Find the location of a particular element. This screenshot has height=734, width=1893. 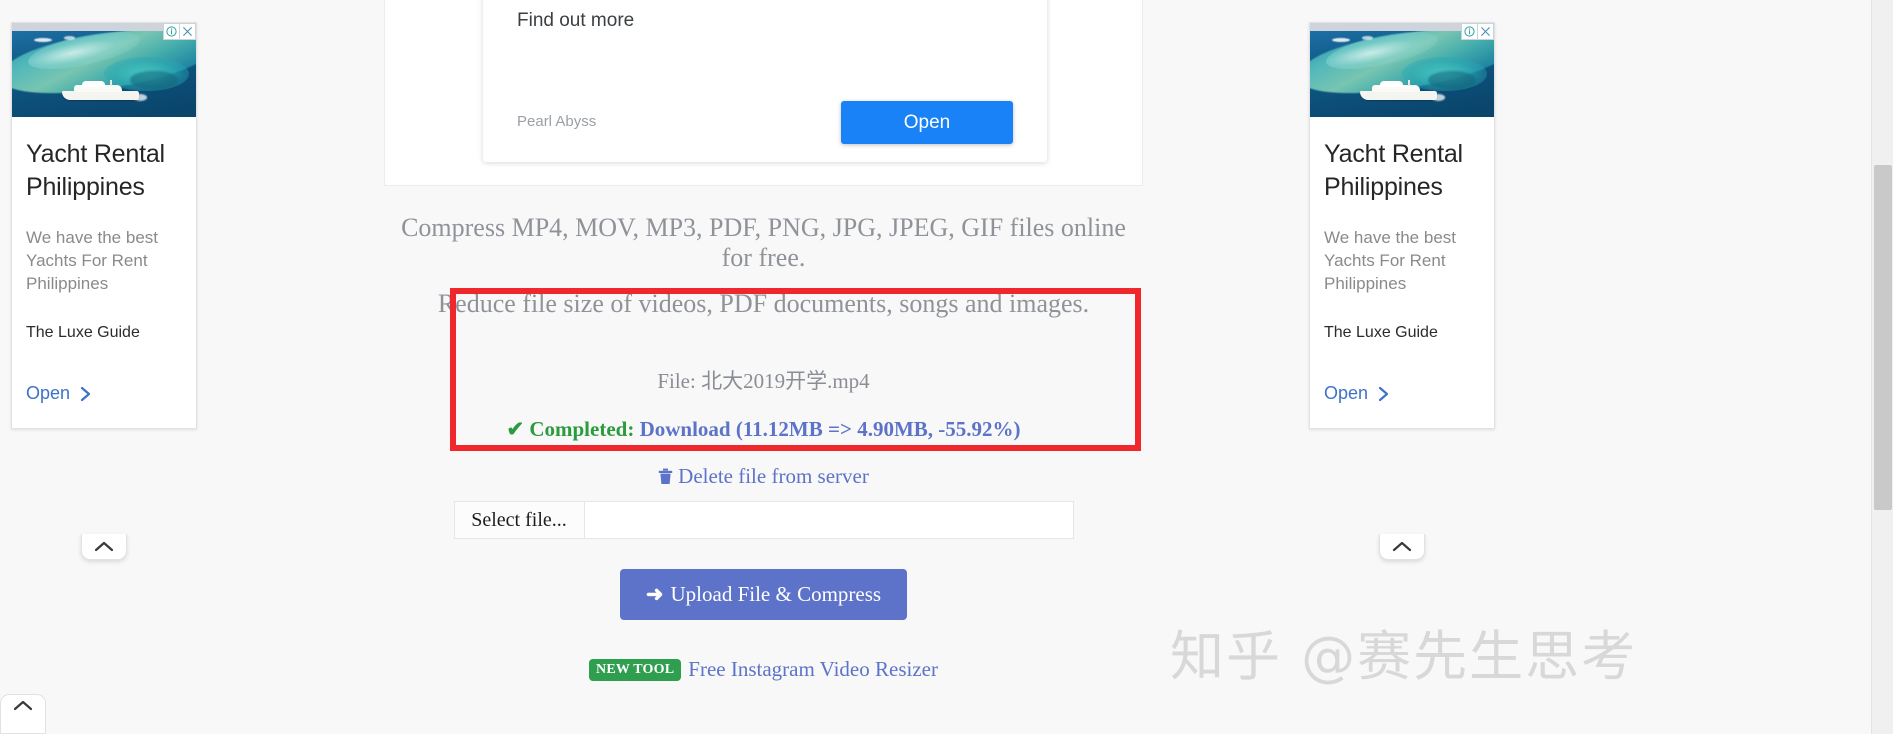

instagram-resizer-link: Free Instagram Video Resizer is located at coordinates (813, 669).